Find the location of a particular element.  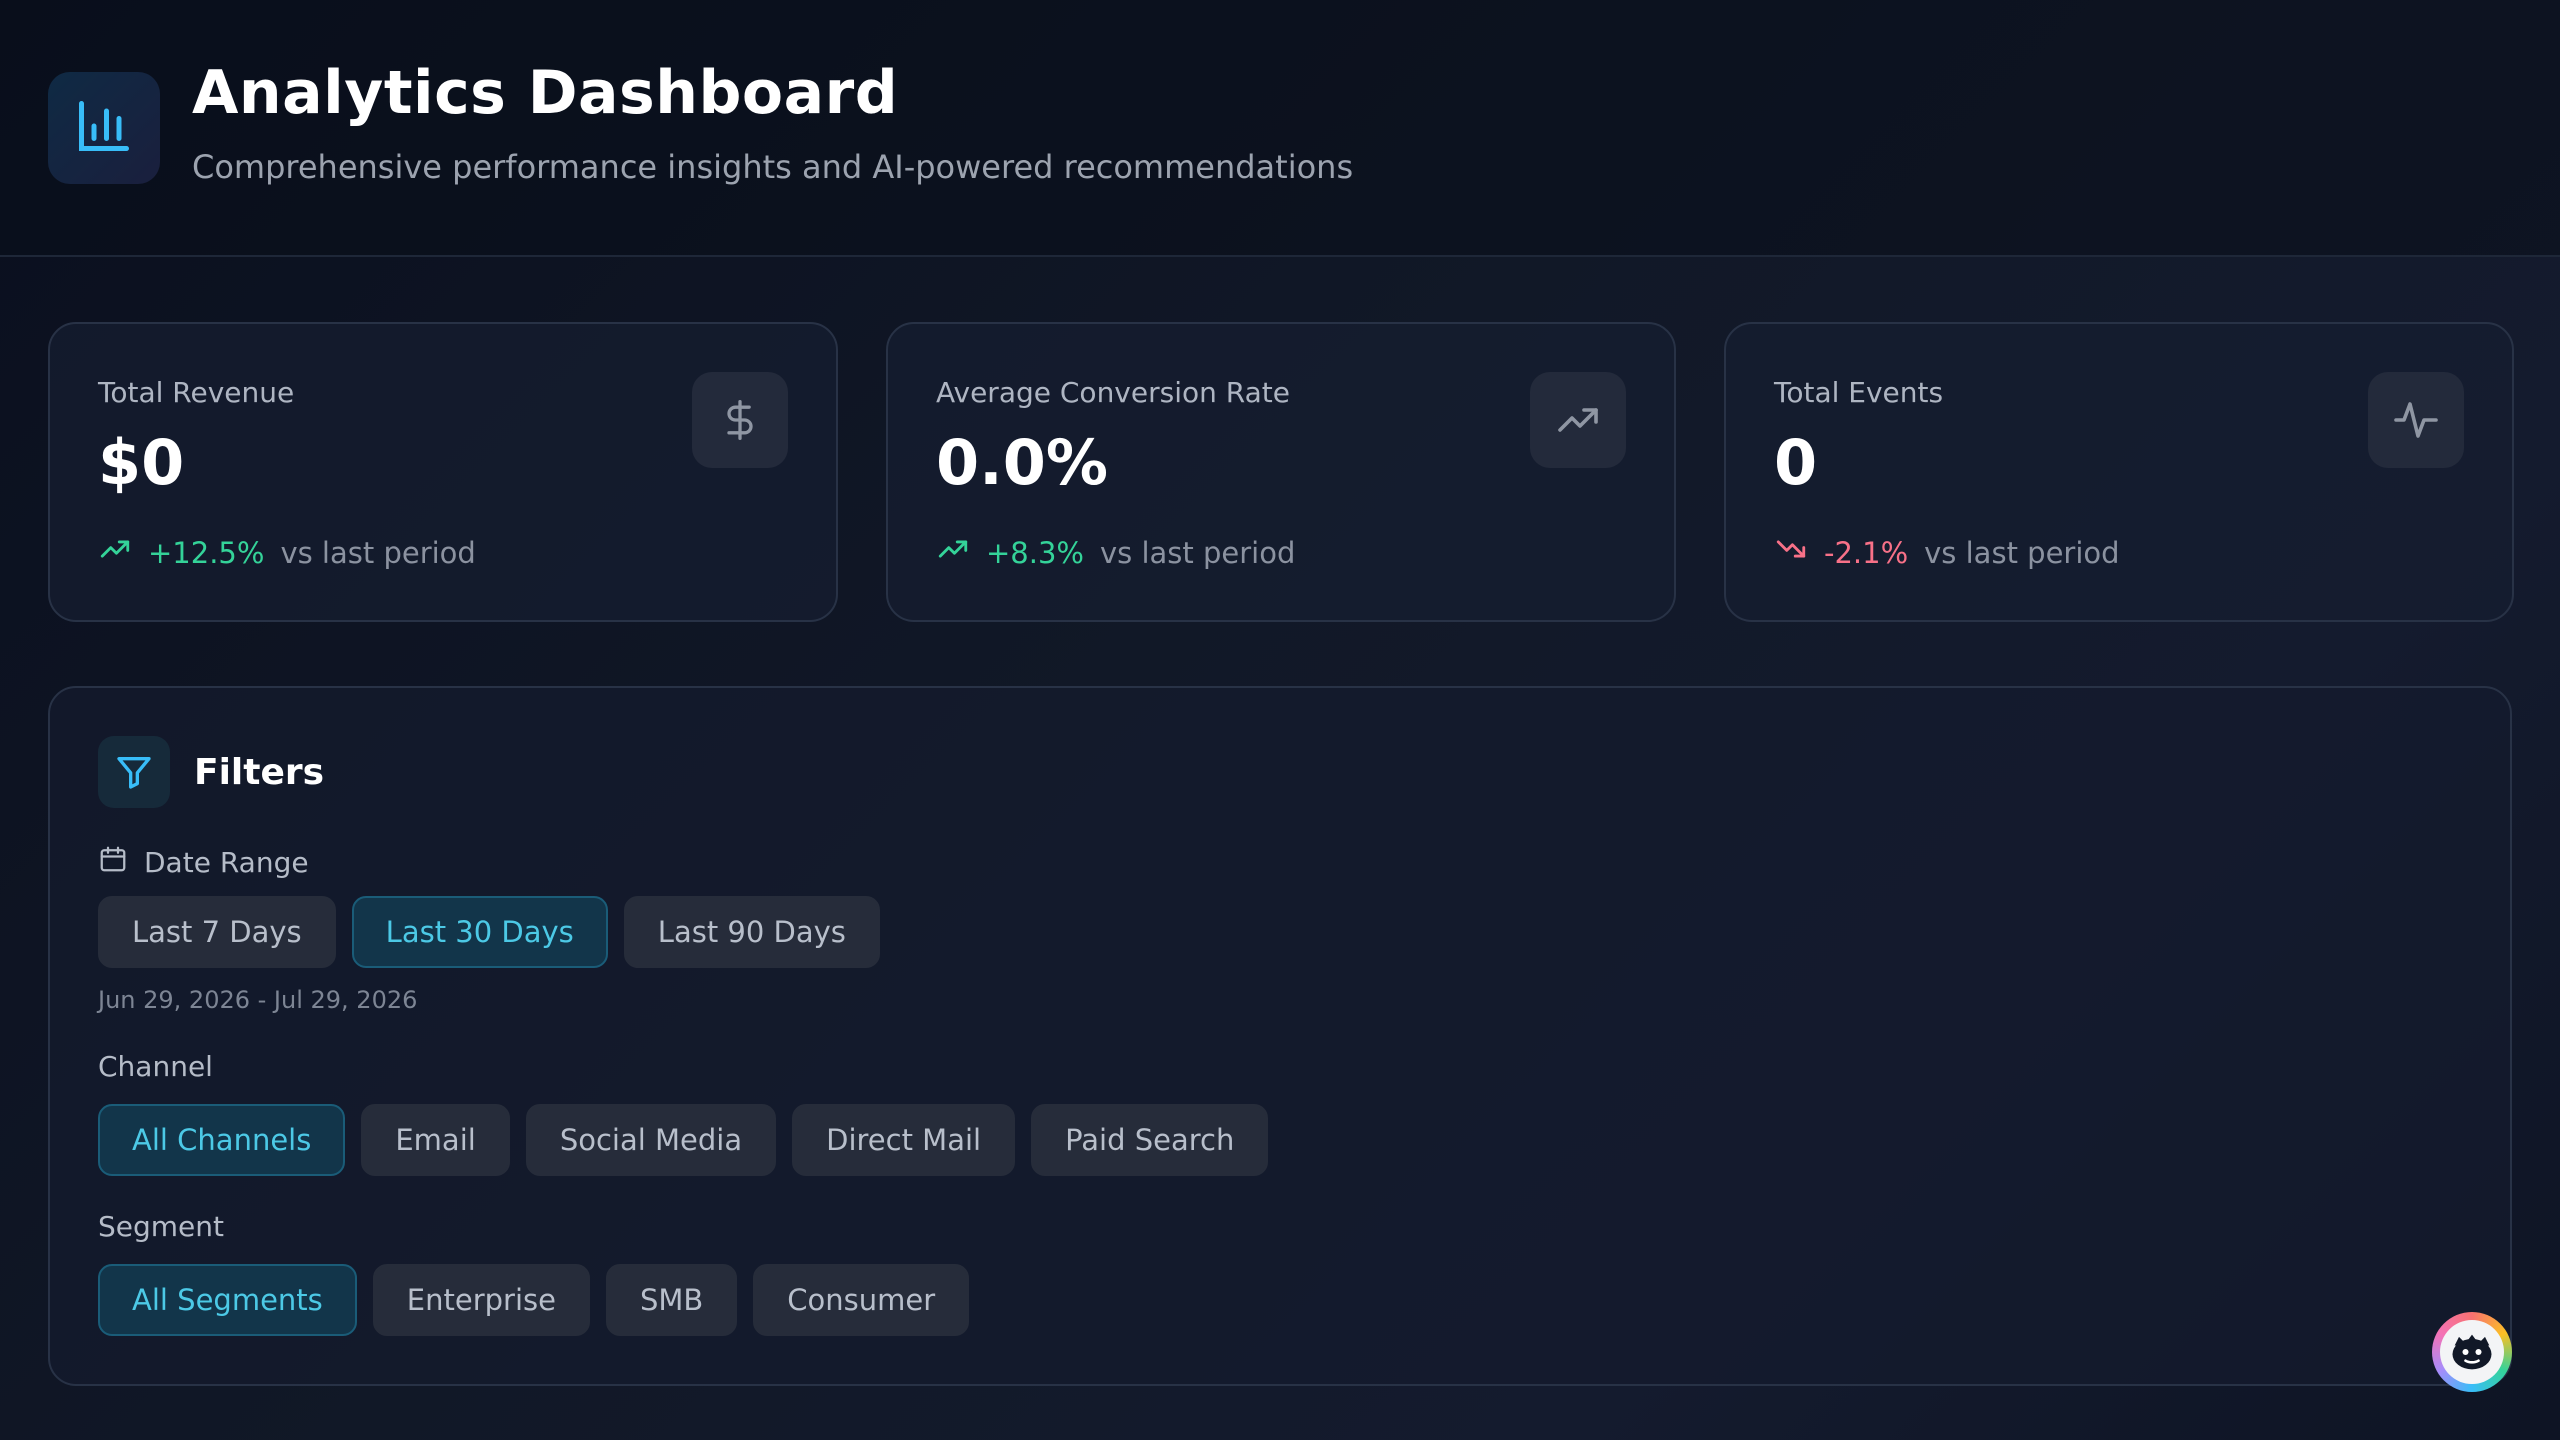

date-range-options: Last 7 Days Last 30 Days Last 90 Days is located at coordinates (489, 932).